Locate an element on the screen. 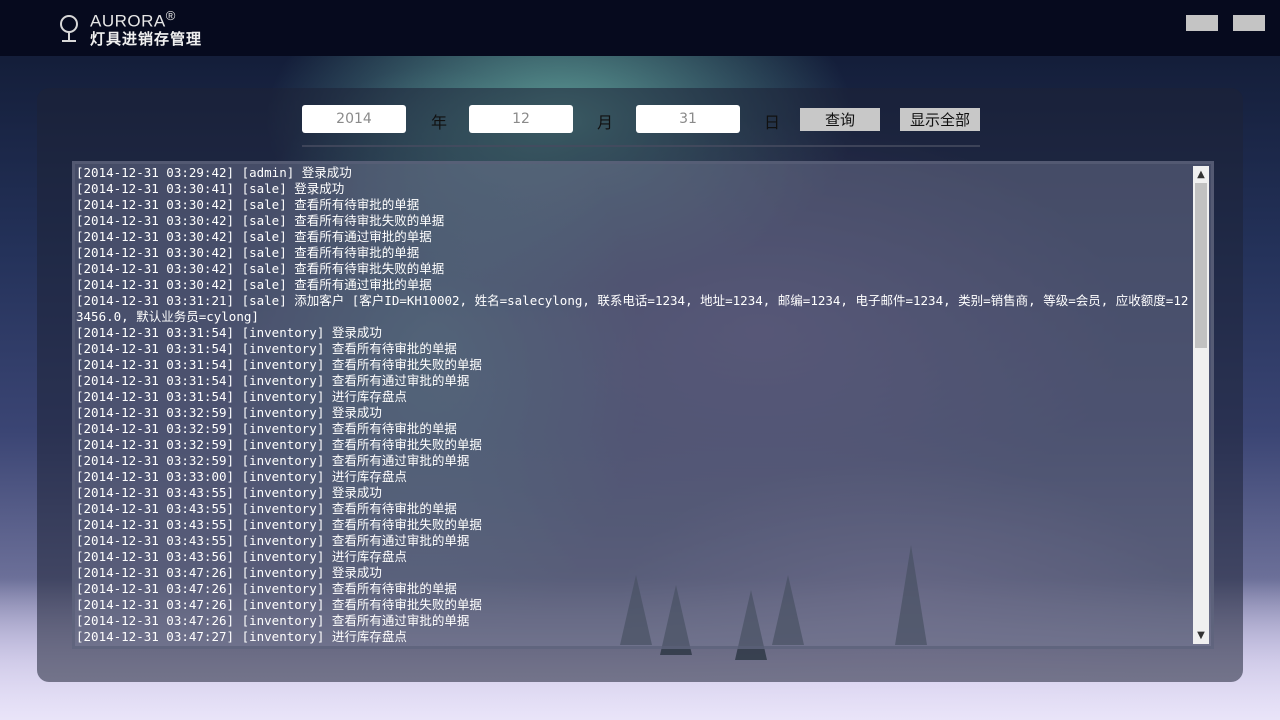 The image size is (1280, 720). log-line: [2014-12-31 03:43:55] [inventory] 登录成功 is located at coordinates (229, 492).